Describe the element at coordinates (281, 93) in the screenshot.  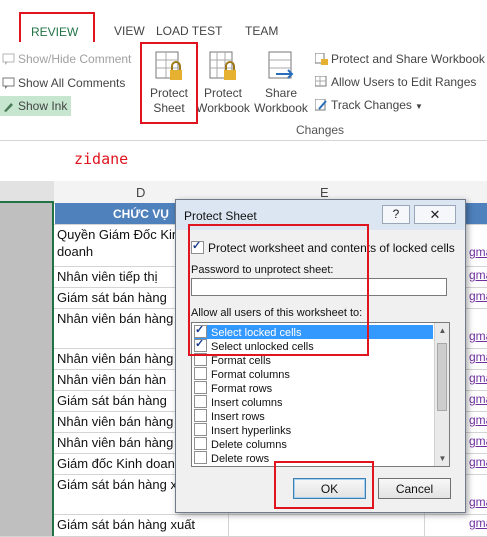
I see `share-workbook-label-1: Share` at that location.